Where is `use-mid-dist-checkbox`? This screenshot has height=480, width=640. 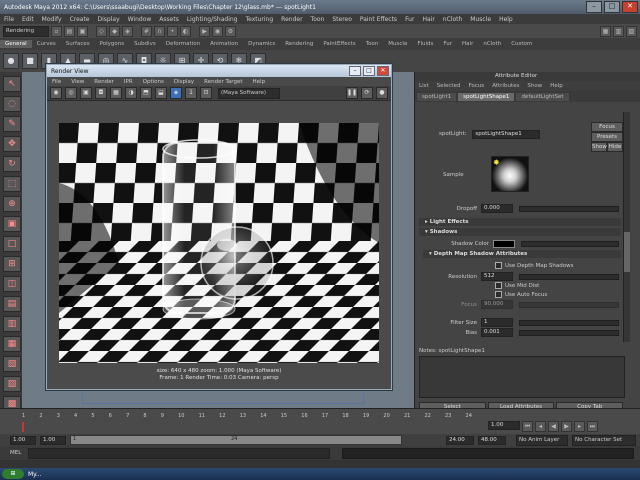 use-mid-dist-checkbox is located at coordinates (498, 285).